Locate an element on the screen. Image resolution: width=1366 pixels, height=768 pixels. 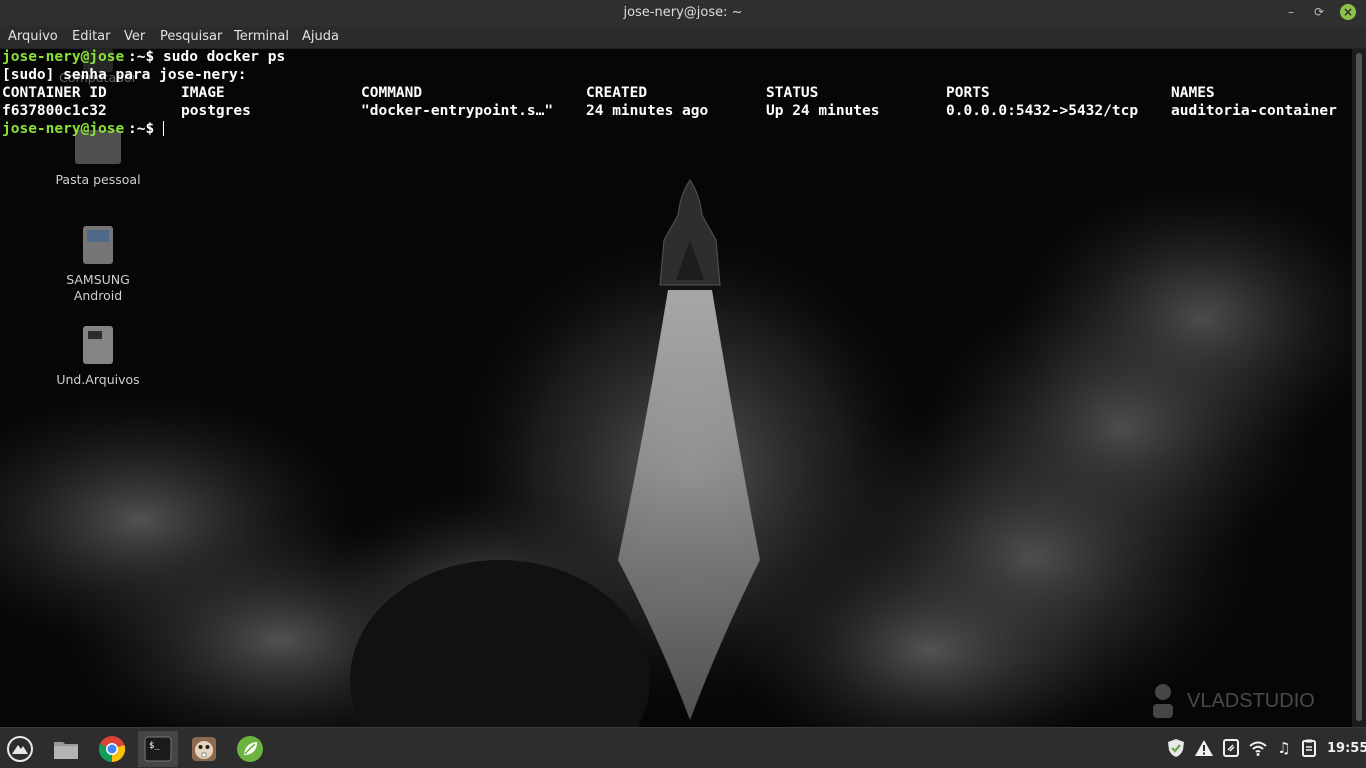
menu-terminal: Terminal is located at coordinates (261, 36).